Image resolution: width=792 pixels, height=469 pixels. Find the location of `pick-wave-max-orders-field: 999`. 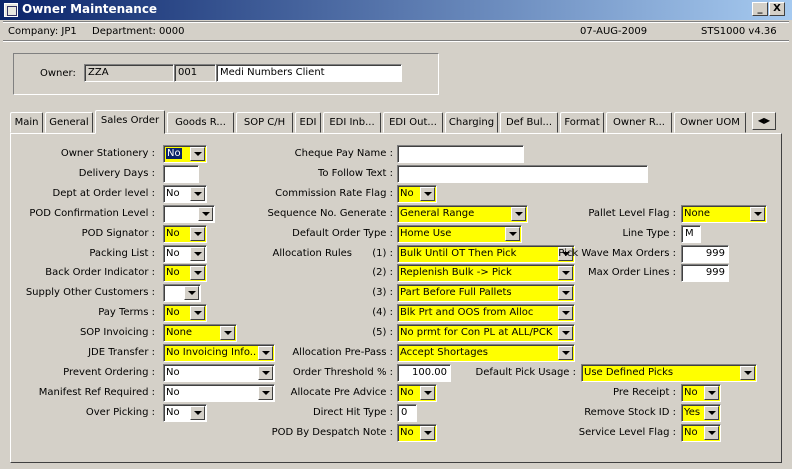

pick-wave-max-orders-field: 999 is located at coordinates (705, 253).